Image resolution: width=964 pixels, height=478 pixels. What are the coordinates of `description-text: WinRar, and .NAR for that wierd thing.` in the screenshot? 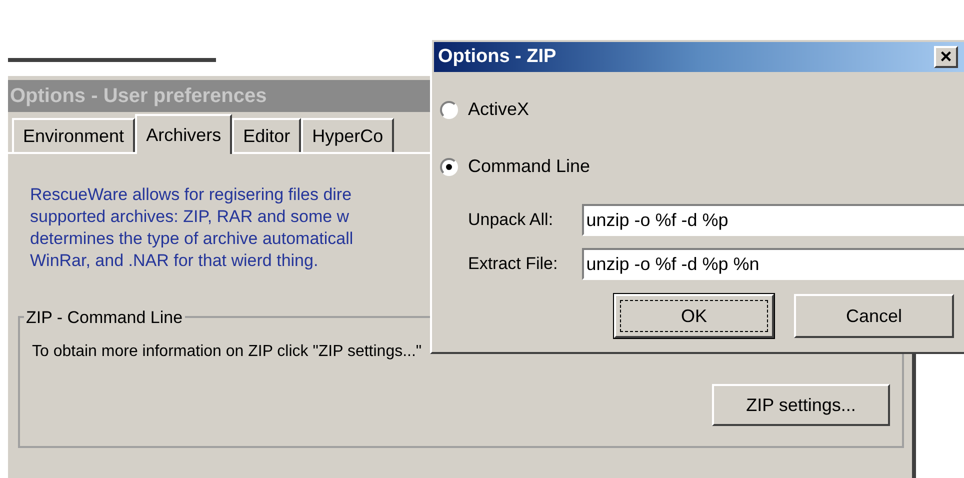 It's located at (174, 261).